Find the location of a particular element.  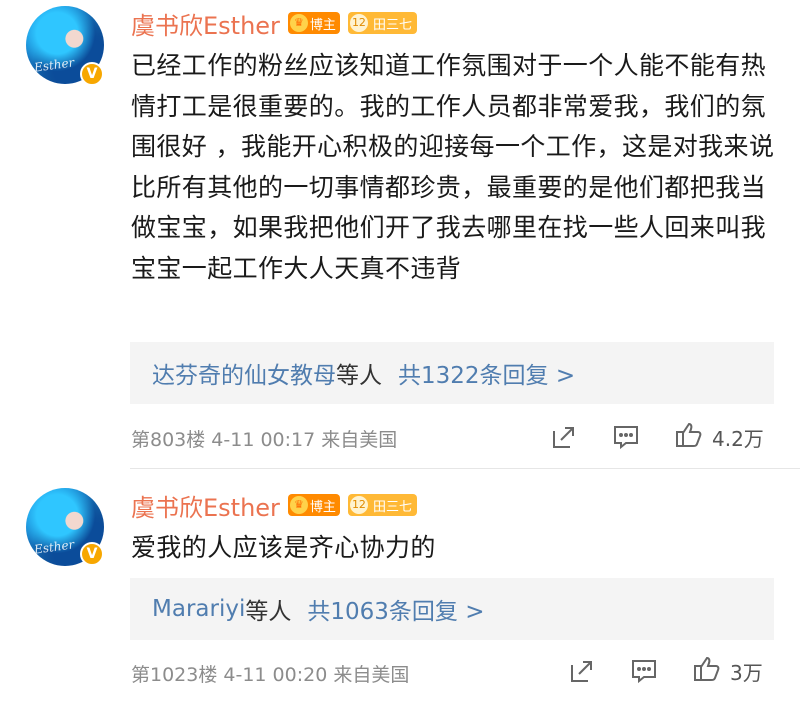

reply-count-link: 共1063条回复 > is located at coordinates (395, 609).